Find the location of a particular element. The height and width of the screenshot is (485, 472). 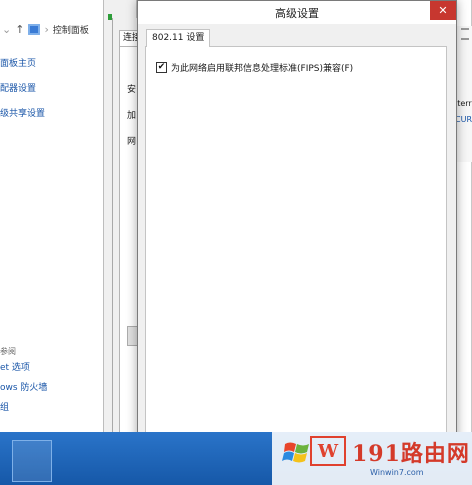

breadcrumb-control-panel: 控制面板 is located at coordinates (71, 29).